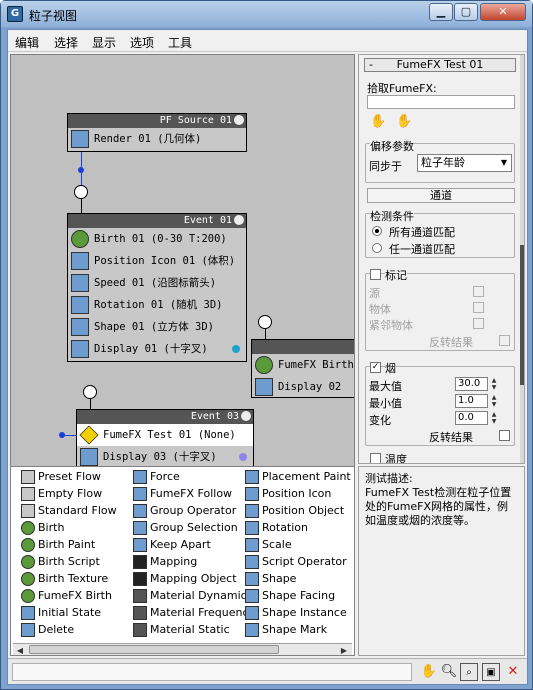 This screenshot has height=690, width=533. Describe the element at coordinates (157, 349) in the screenshot. I see `display-operator: Display 01 (十字叉)` at that location.